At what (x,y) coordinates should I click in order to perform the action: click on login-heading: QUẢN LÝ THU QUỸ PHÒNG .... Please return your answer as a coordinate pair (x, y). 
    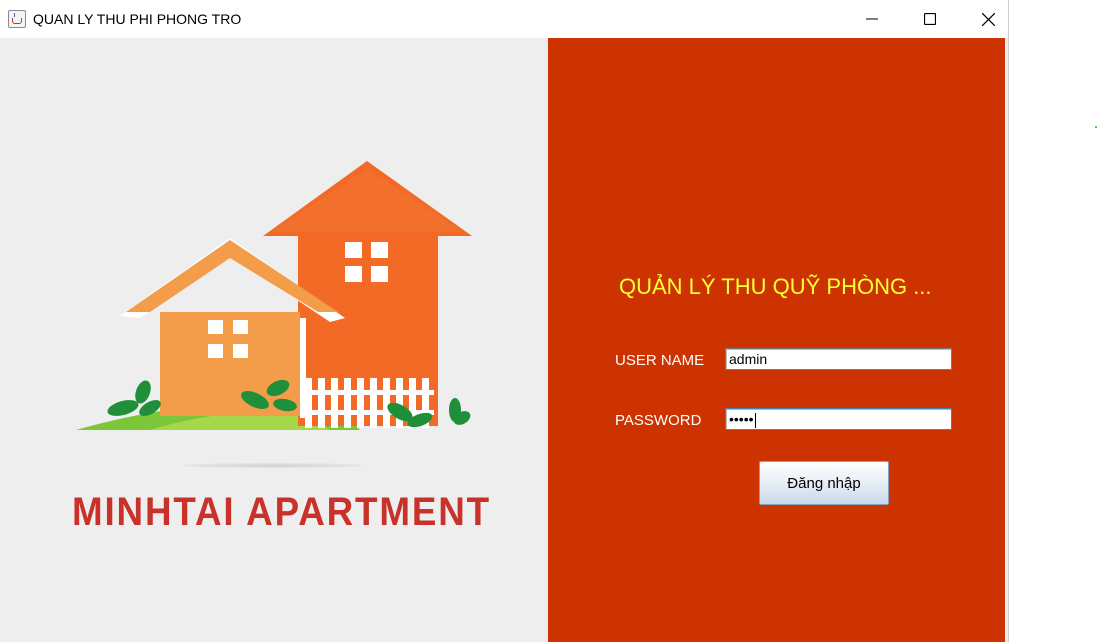
    Looking at the image, I should click on (775, 286).